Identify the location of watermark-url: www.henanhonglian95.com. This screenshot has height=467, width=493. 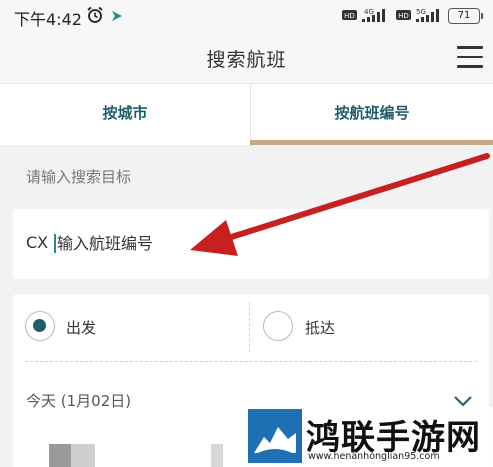
(374, 456).